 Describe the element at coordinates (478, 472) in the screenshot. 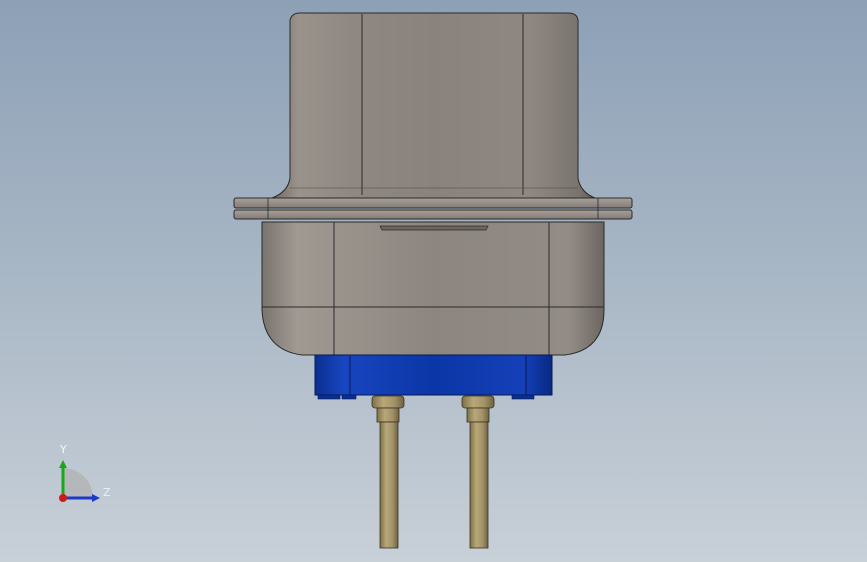

I see `pin-right` at that location.